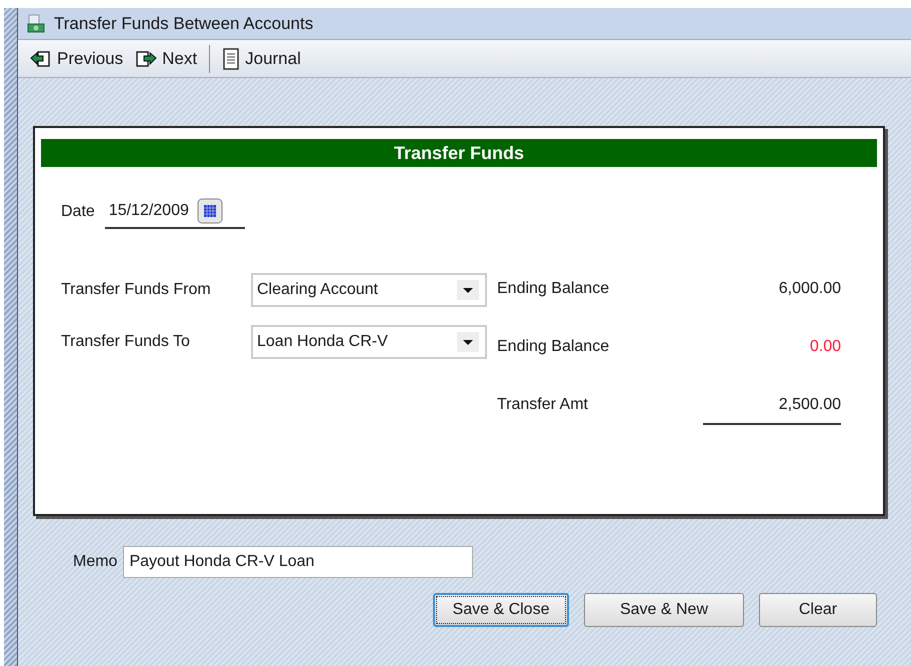  What do you see at coordinates (501, 610) in the screenshot?
I see `dialog-button: Save & Close` at bounding box center [501, 610].